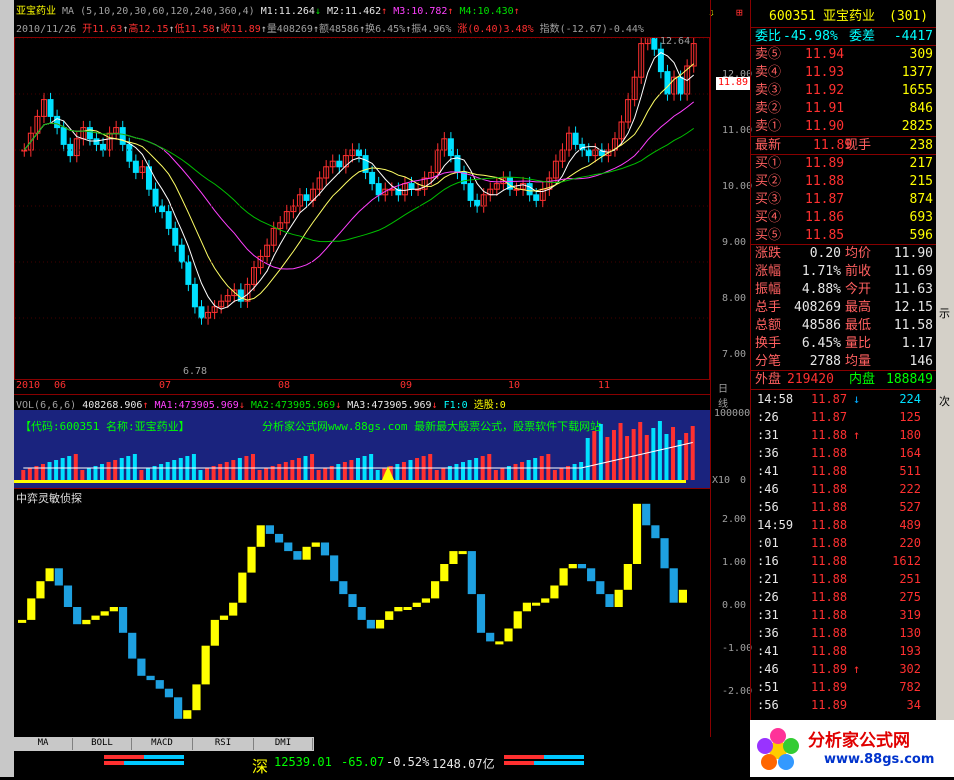 This screenshot has width=954, height=780. I want to click on ask-price: 11.94, so click(825, 54).